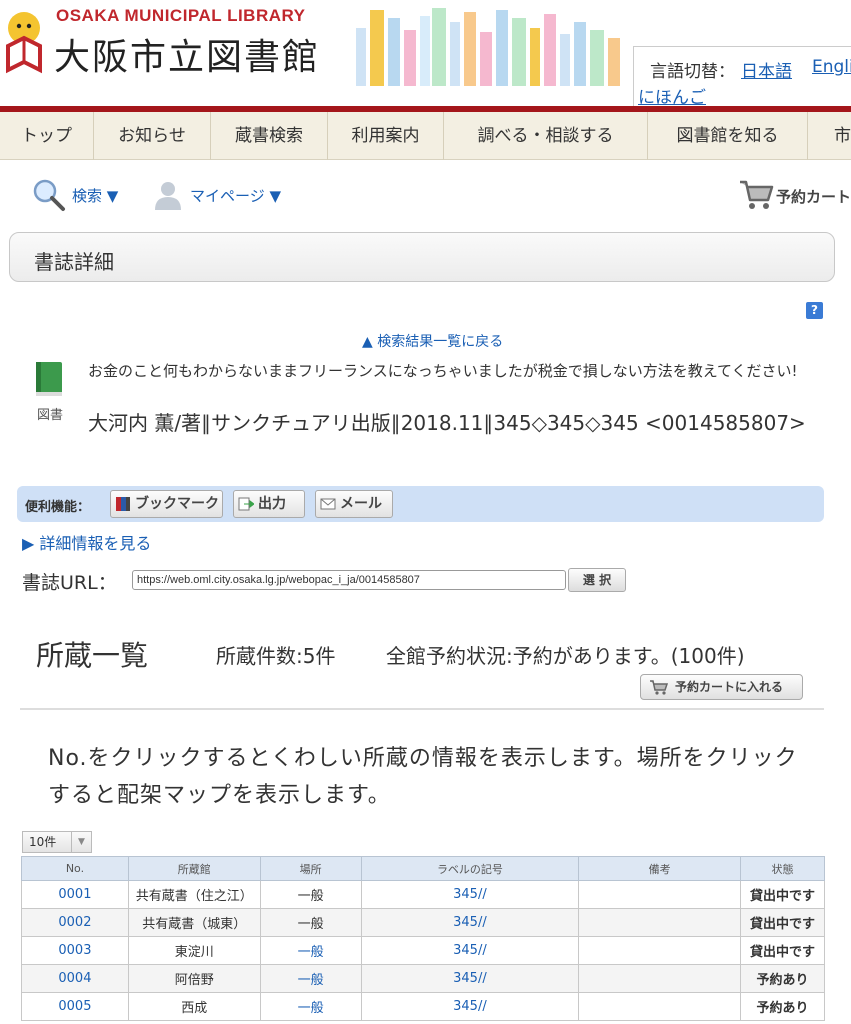 The width and height of the screenshot is (851, 1024). I want to click on add-to-cart-button: 予約カートに入れる, so click(721, 687).